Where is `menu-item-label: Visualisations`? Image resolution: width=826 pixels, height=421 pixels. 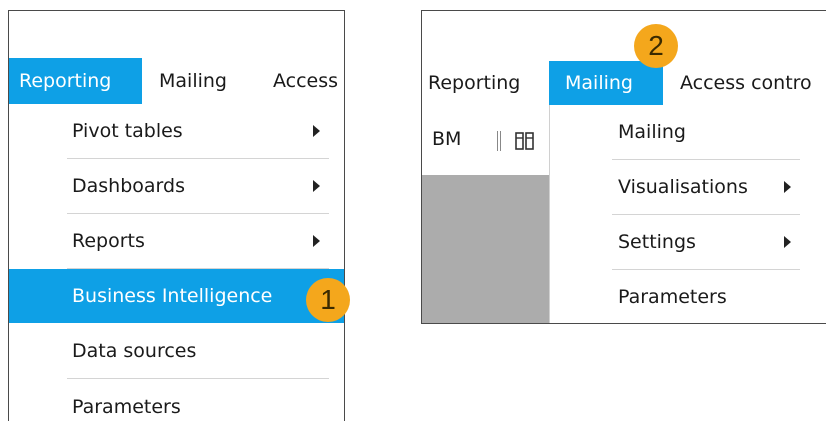 menu-item-label: Visualisations is located at coordinates (683, 187).